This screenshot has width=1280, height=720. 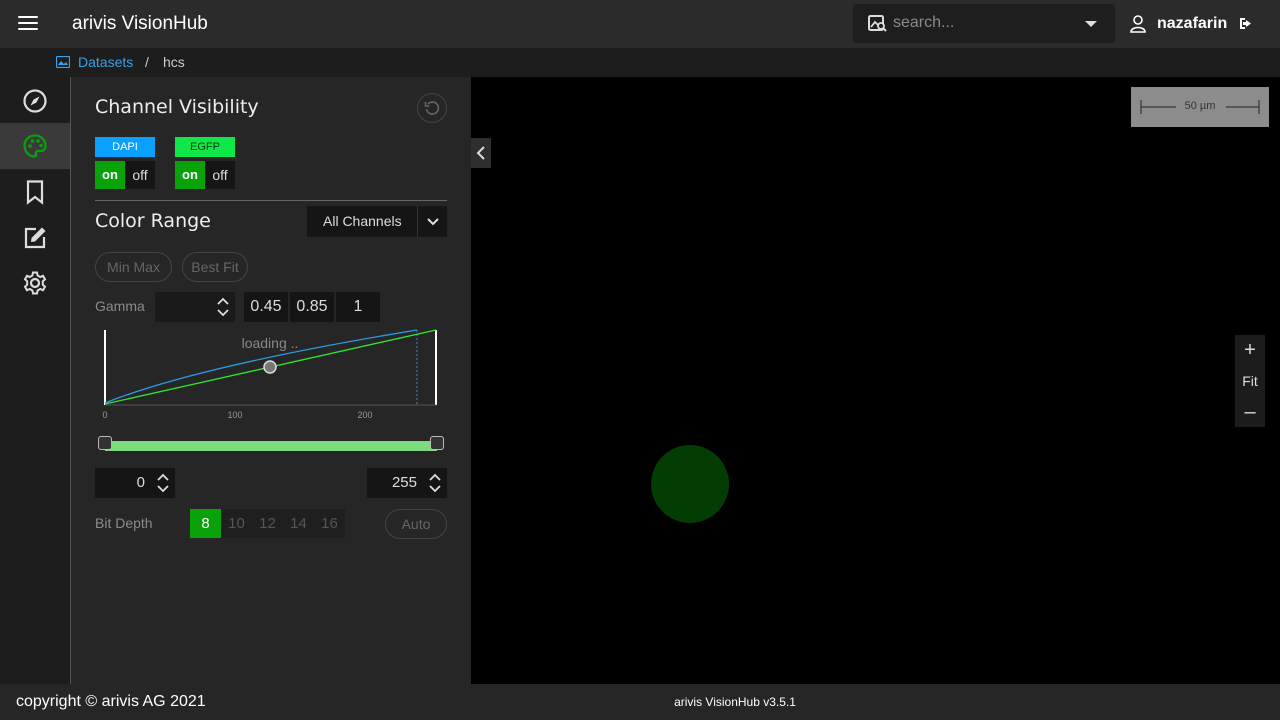 What do you see at coordinates (1192, 24) in the screenshot?
I see `username: nazafarin` at bounding box center [1192, 24].